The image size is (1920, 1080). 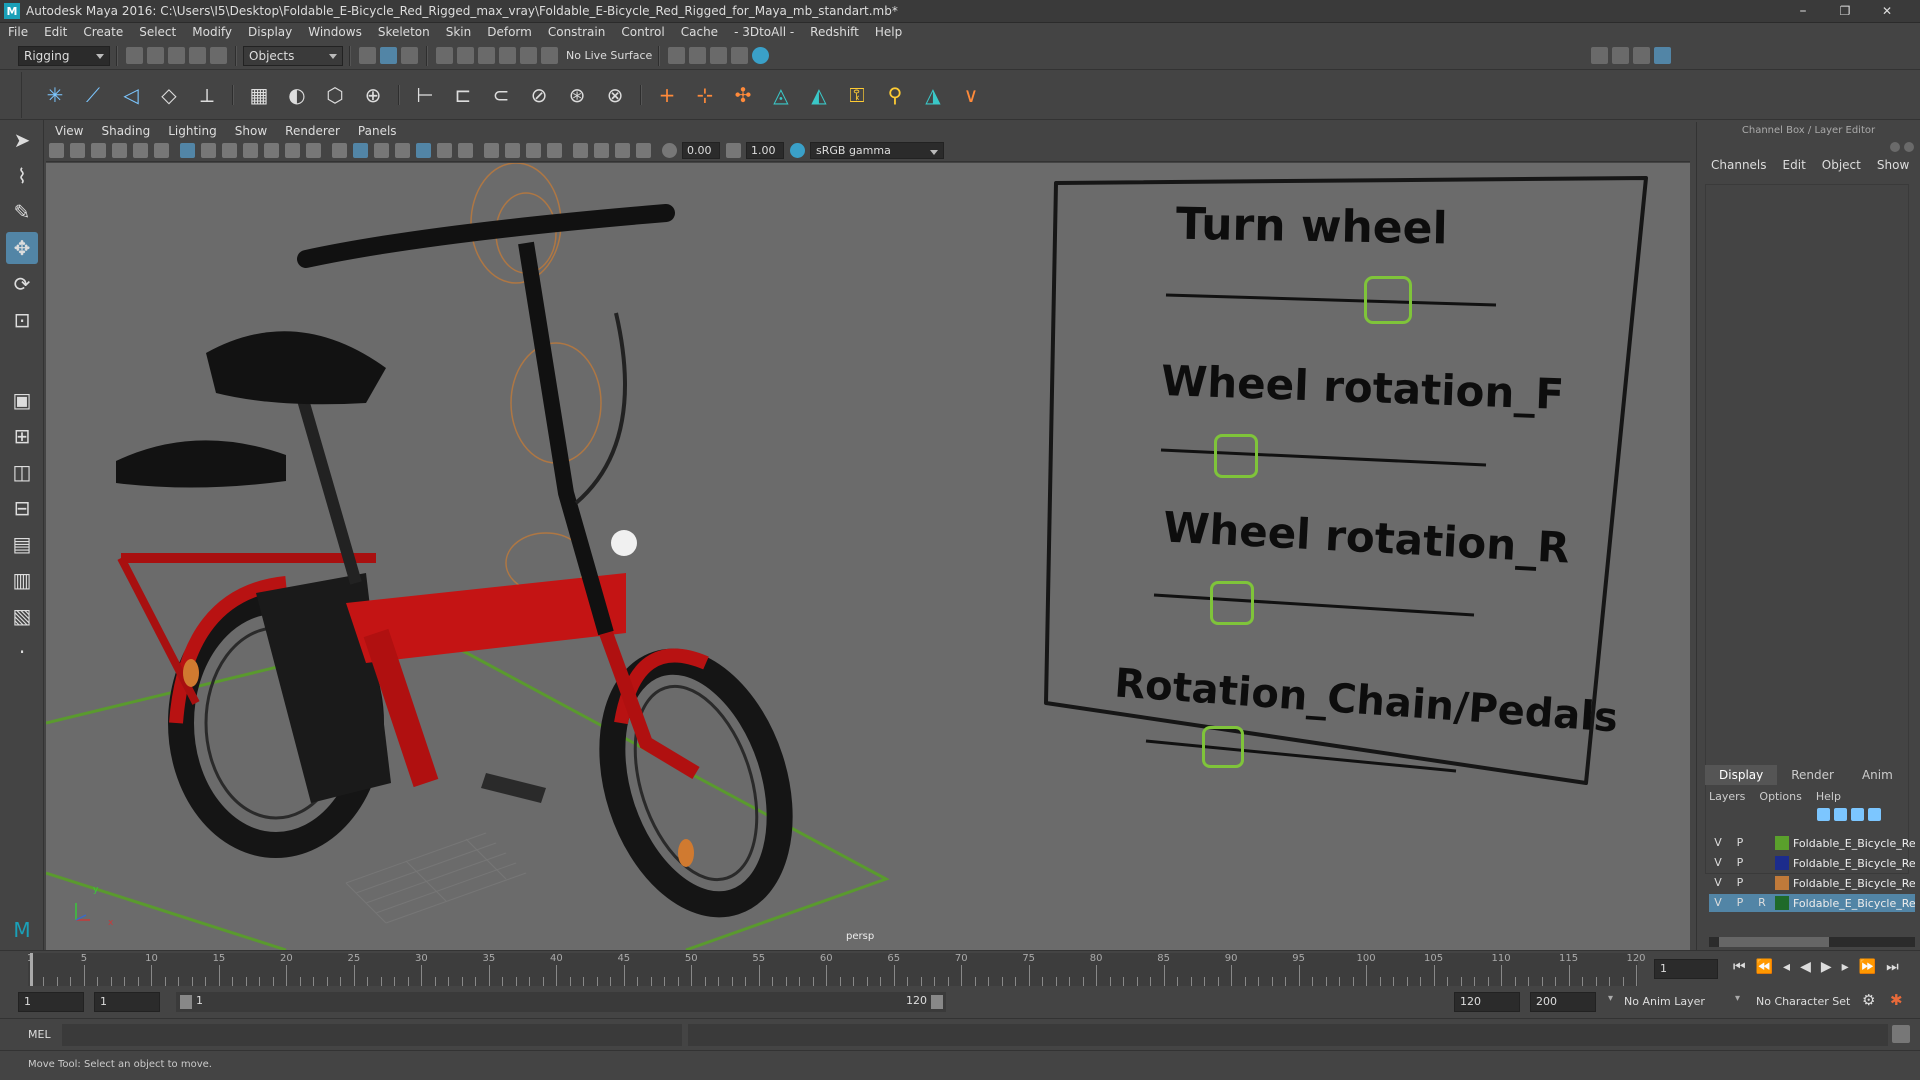 What do you see at coordinates (1739, 165) in the screenshot?
I see `channels-menu: Channels` at bounding box center [1739, 165].